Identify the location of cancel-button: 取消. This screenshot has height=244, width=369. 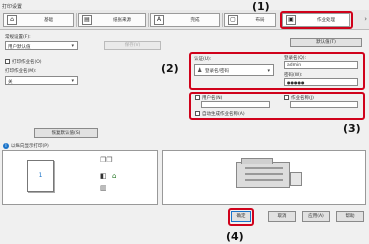
(282, 216).